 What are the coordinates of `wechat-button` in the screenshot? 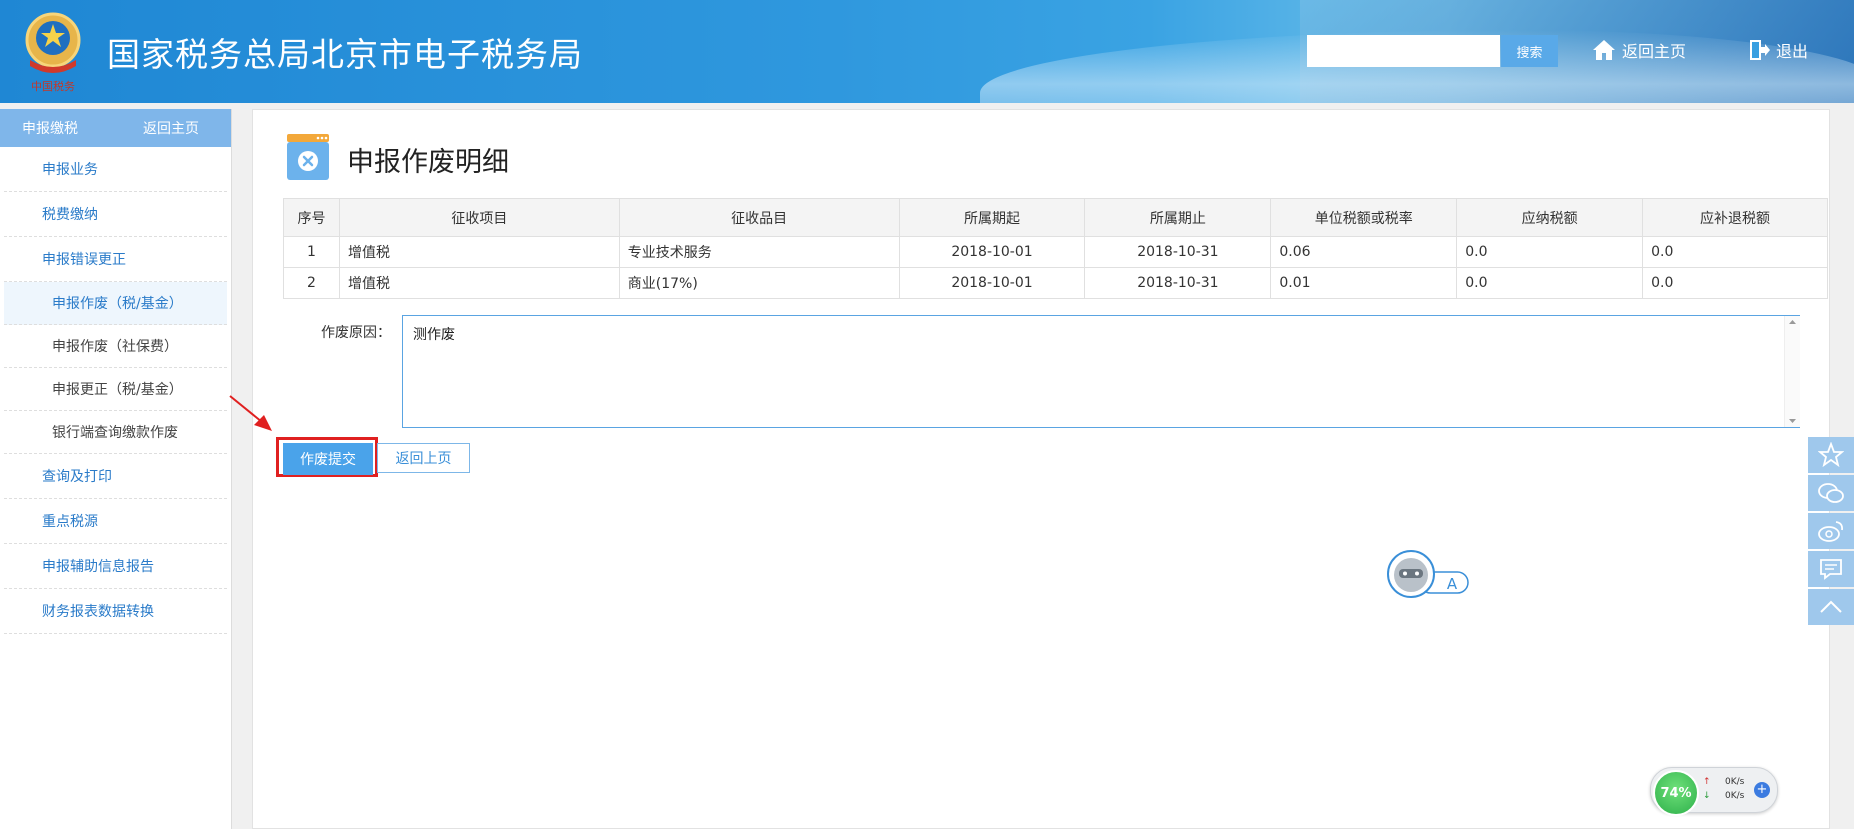 It's located at (1831, 493).